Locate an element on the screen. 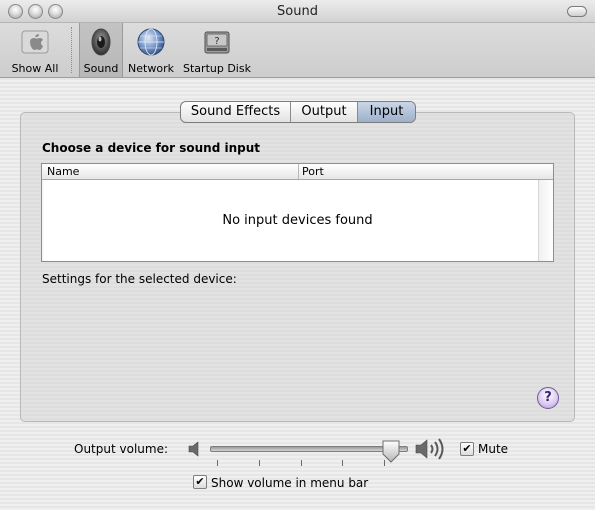  help-button: ? is located at coordinates (548, 398).